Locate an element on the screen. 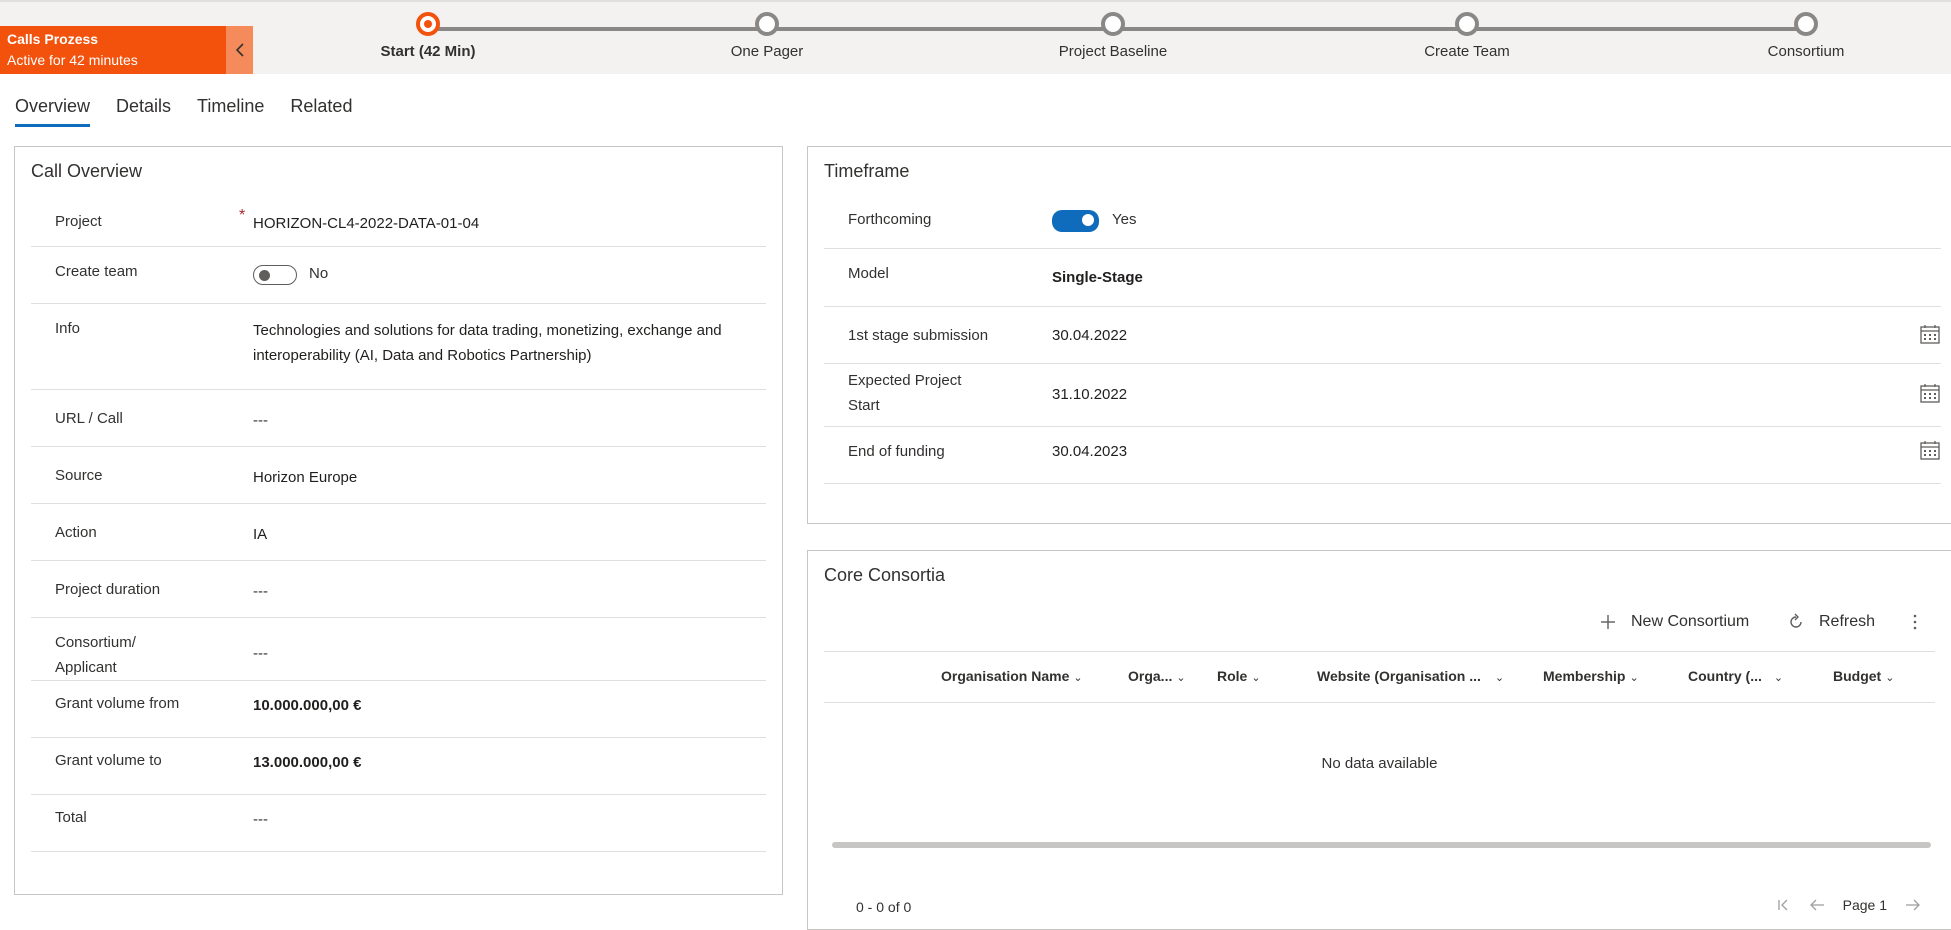 The image size is (1951, 930). section-title: Core Consortia is located at coordinates (885, 575).